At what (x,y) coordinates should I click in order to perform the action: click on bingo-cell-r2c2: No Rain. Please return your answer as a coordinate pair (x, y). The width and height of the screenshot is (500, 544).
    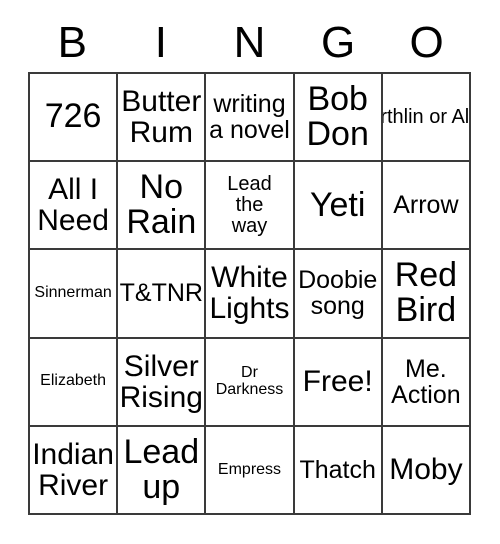
    Looking at the image, I should click on (162, 206).